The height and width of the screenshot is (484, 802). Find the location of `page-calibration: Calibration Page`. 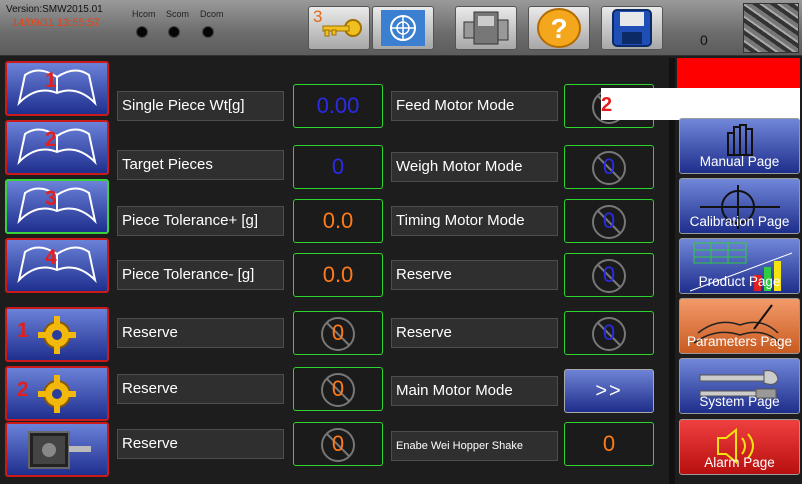

page-calibration: Calibration Page is located at coordinates (739, 206).